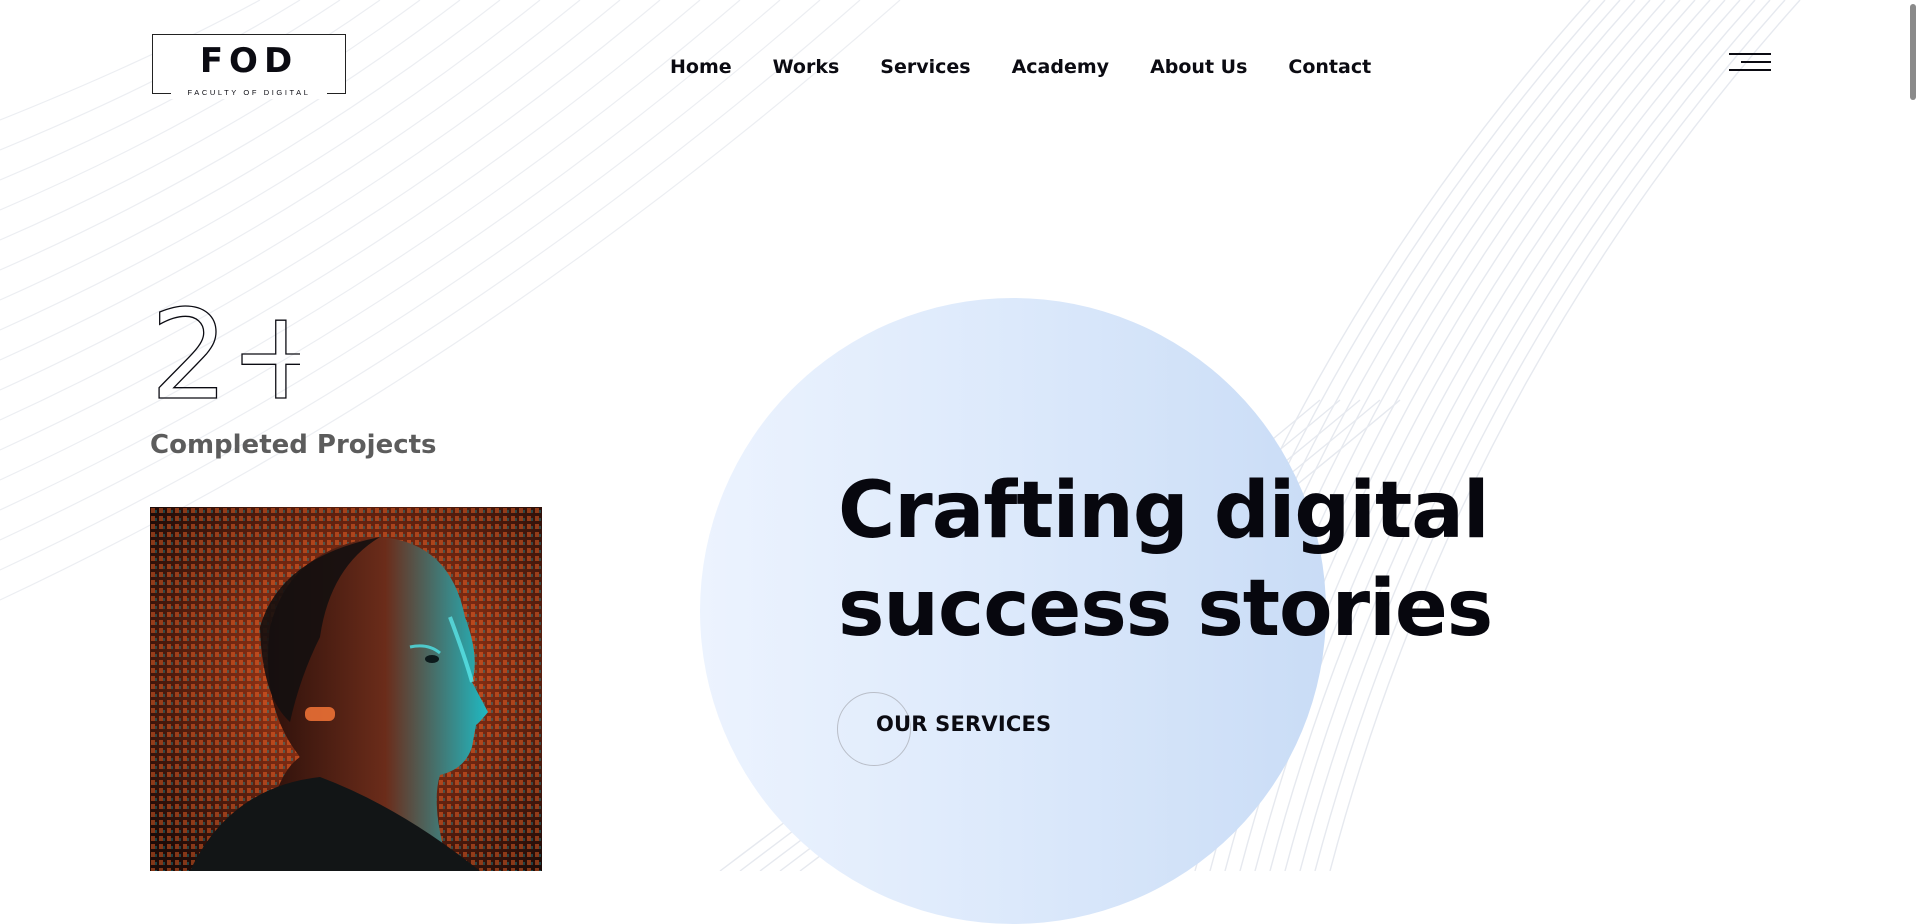 The height and width of the screenshot is (924, 1918). What do you see at coordinates (1198, 67) in the screenshot?
I see `nav-about-us: About Us` at bounding box center [1198, 67].